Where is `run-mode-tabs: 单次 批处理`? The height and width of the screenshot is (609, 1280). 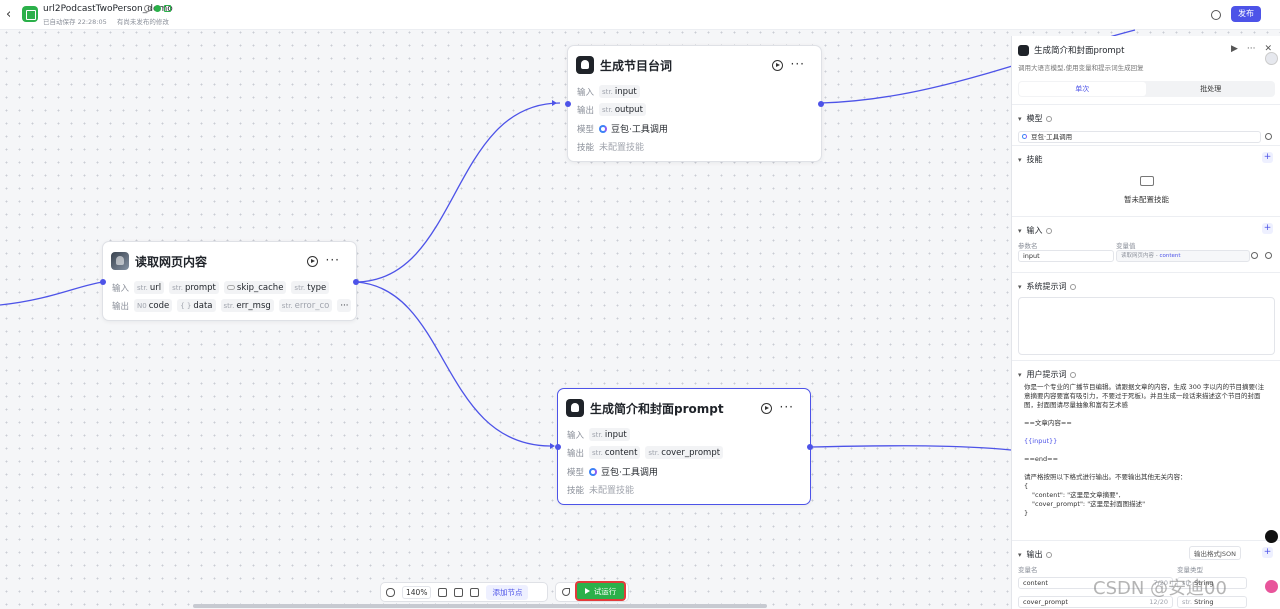
run-mode-tabs: 单次 批处理 is located at coordinates (1146, 89).